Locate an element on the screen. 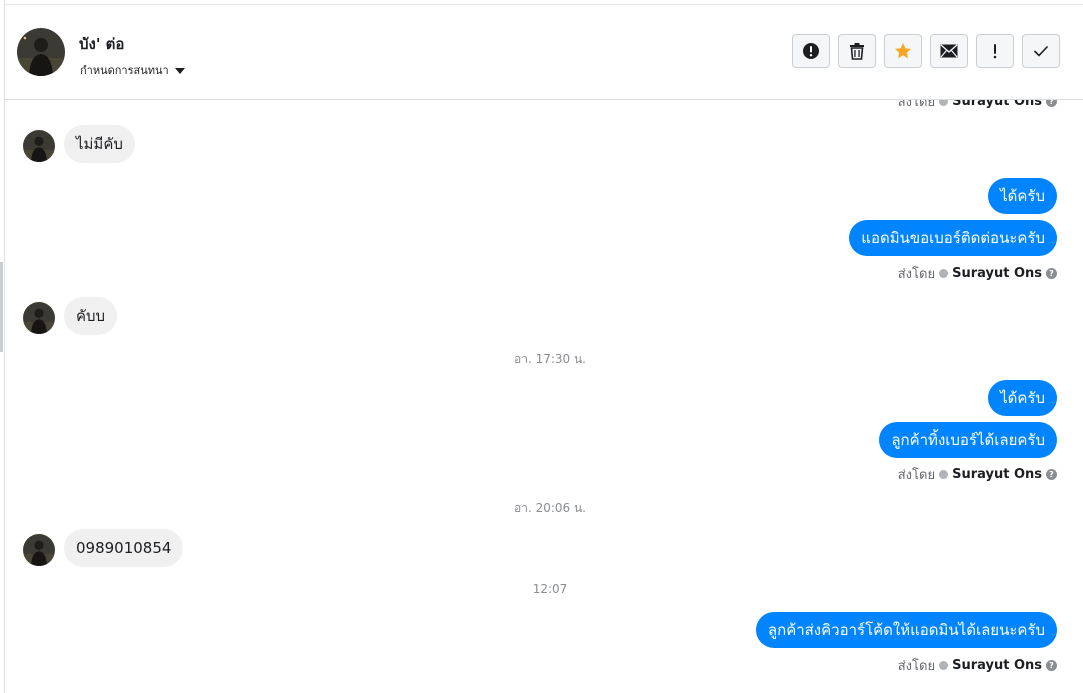 The image size is (1083, 693). timestamp: 12:07 is located at coordinates (550, 589).